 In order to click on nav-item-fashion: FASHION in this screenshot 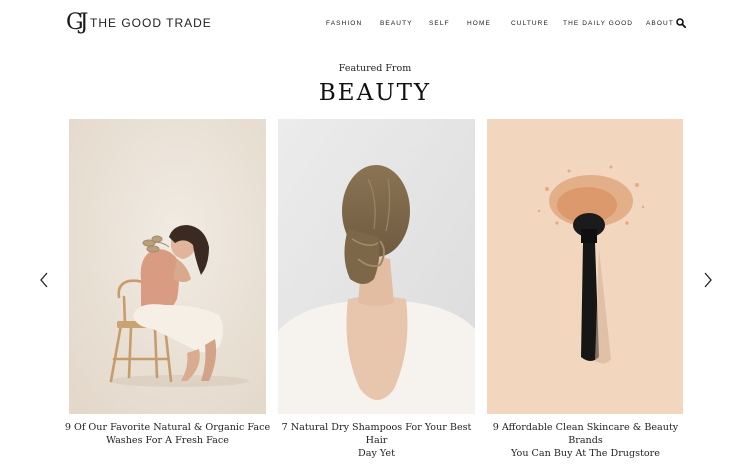, I will do `click(344, 24)`.